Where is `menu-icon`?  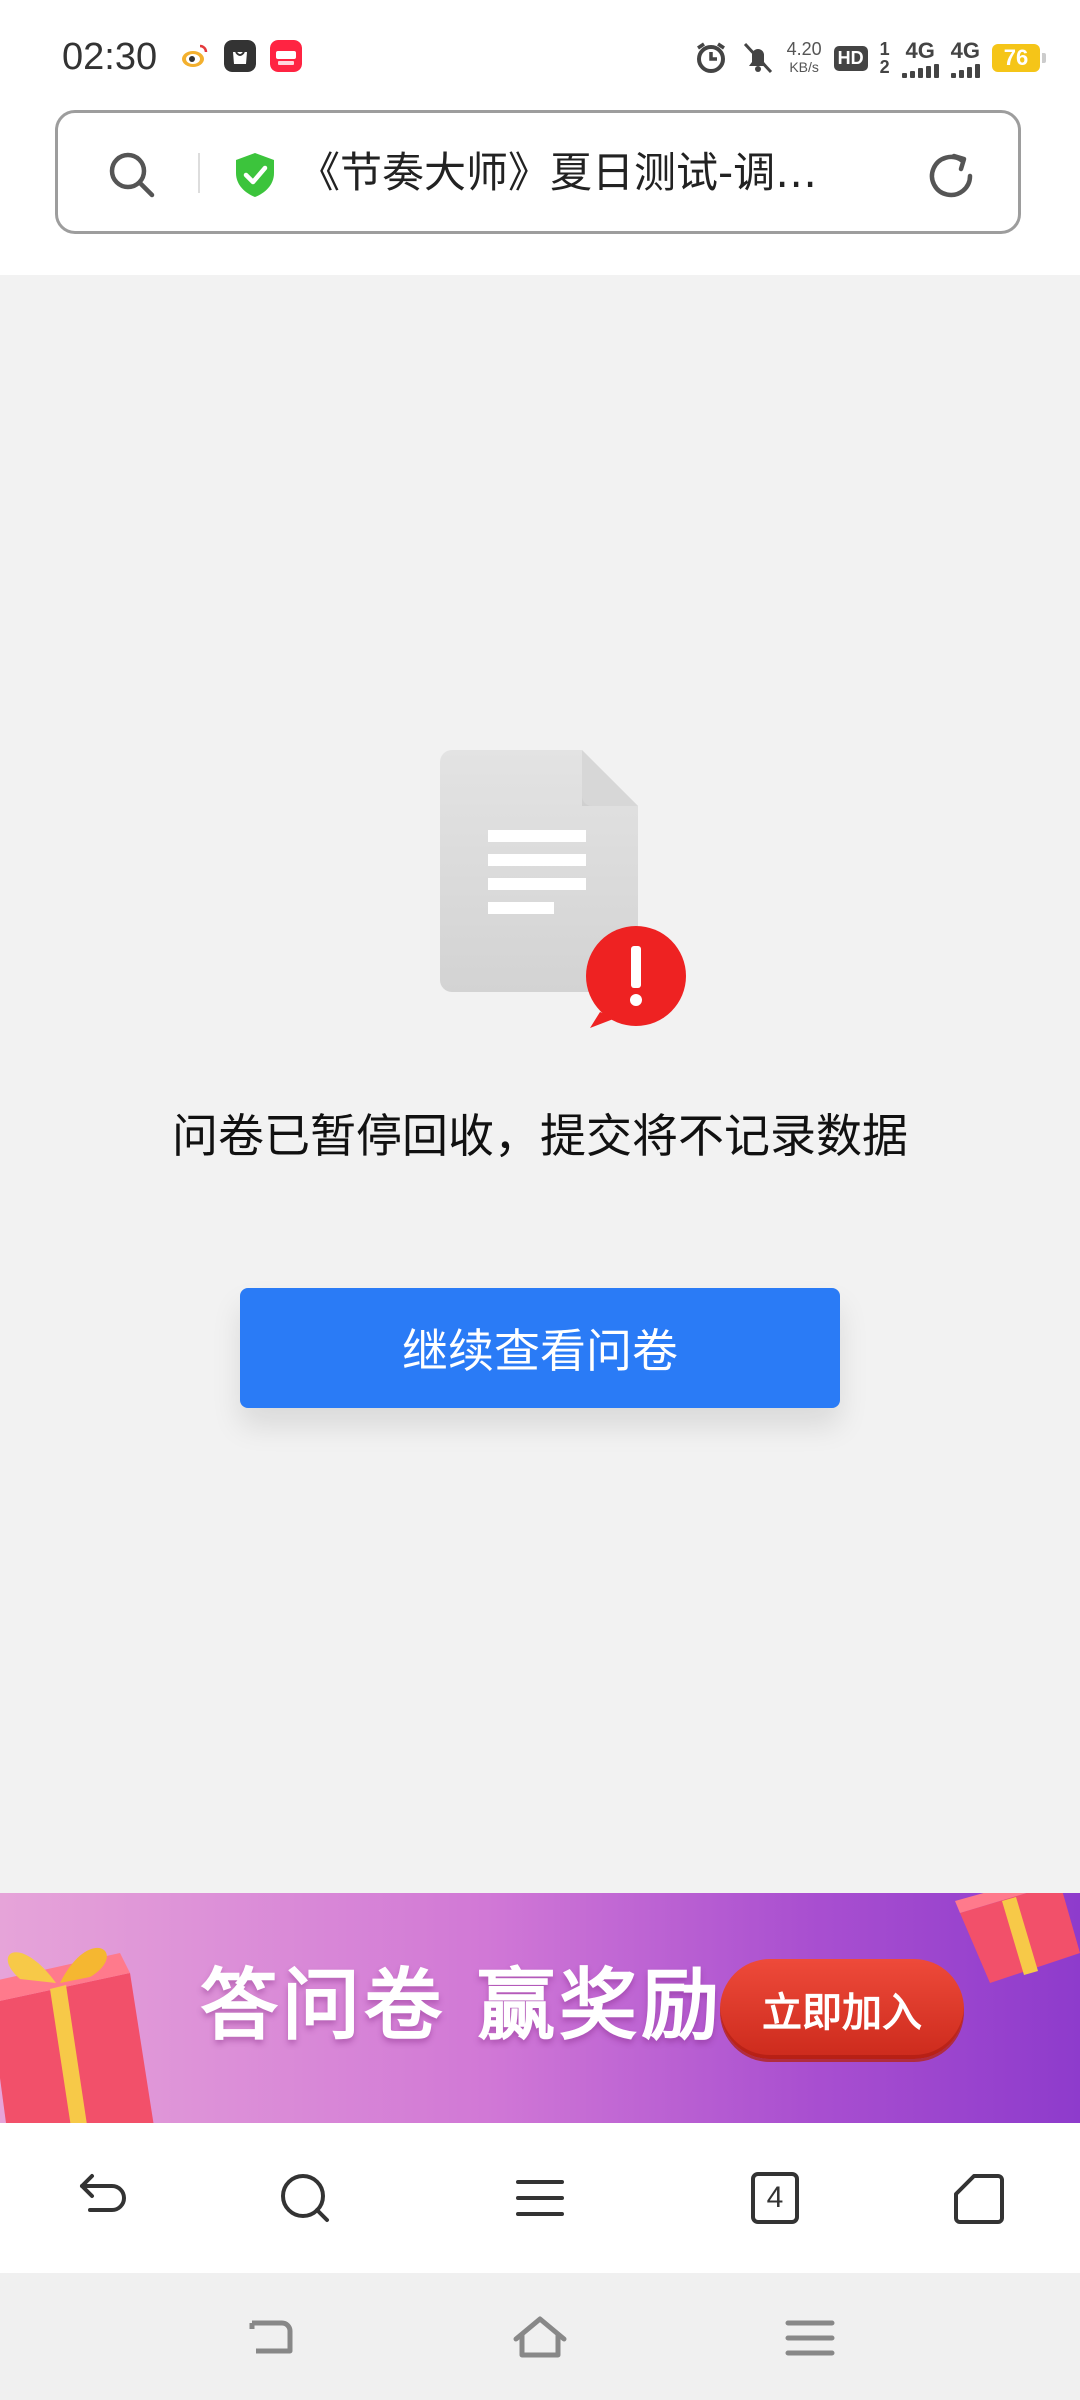
menu-icon is located at coordinates (540, 2198).